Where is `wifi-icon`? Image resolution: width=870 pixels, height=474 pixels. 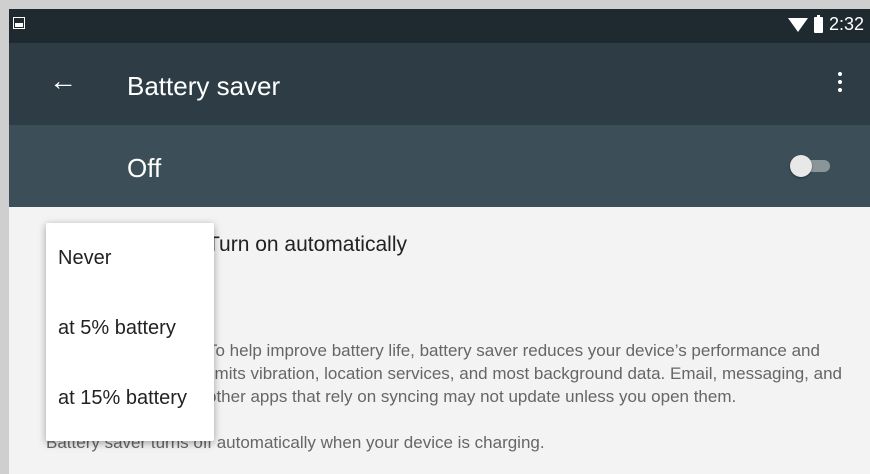
wifi-icon is located at coordinates (797, 24).